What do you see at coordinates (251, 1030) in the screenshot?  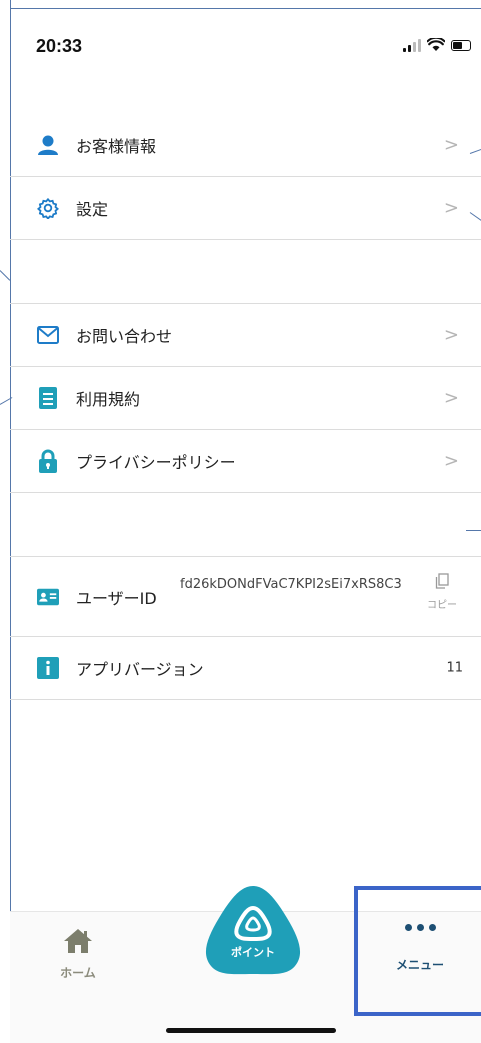 I see `home-indicator` at bounding box center [251, 1030].